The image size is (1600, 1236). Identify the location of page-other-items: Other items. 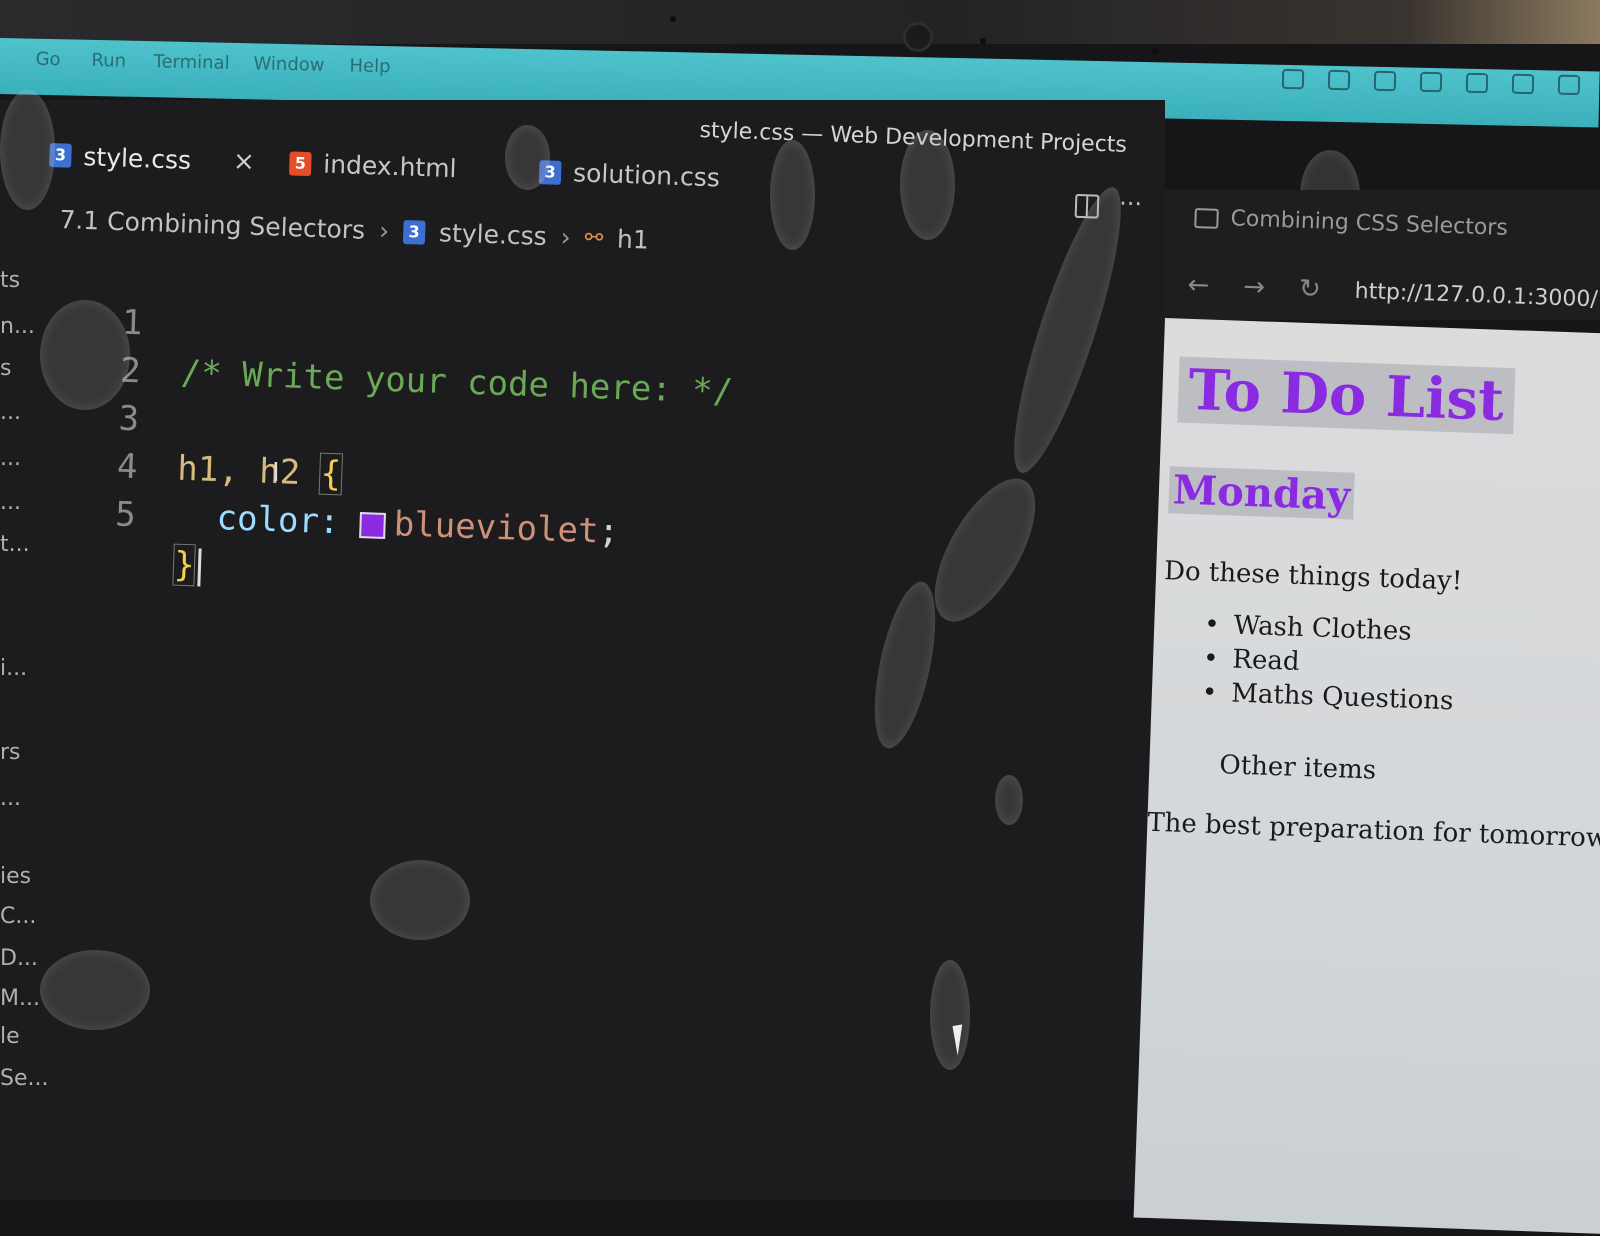
(1297, 768).